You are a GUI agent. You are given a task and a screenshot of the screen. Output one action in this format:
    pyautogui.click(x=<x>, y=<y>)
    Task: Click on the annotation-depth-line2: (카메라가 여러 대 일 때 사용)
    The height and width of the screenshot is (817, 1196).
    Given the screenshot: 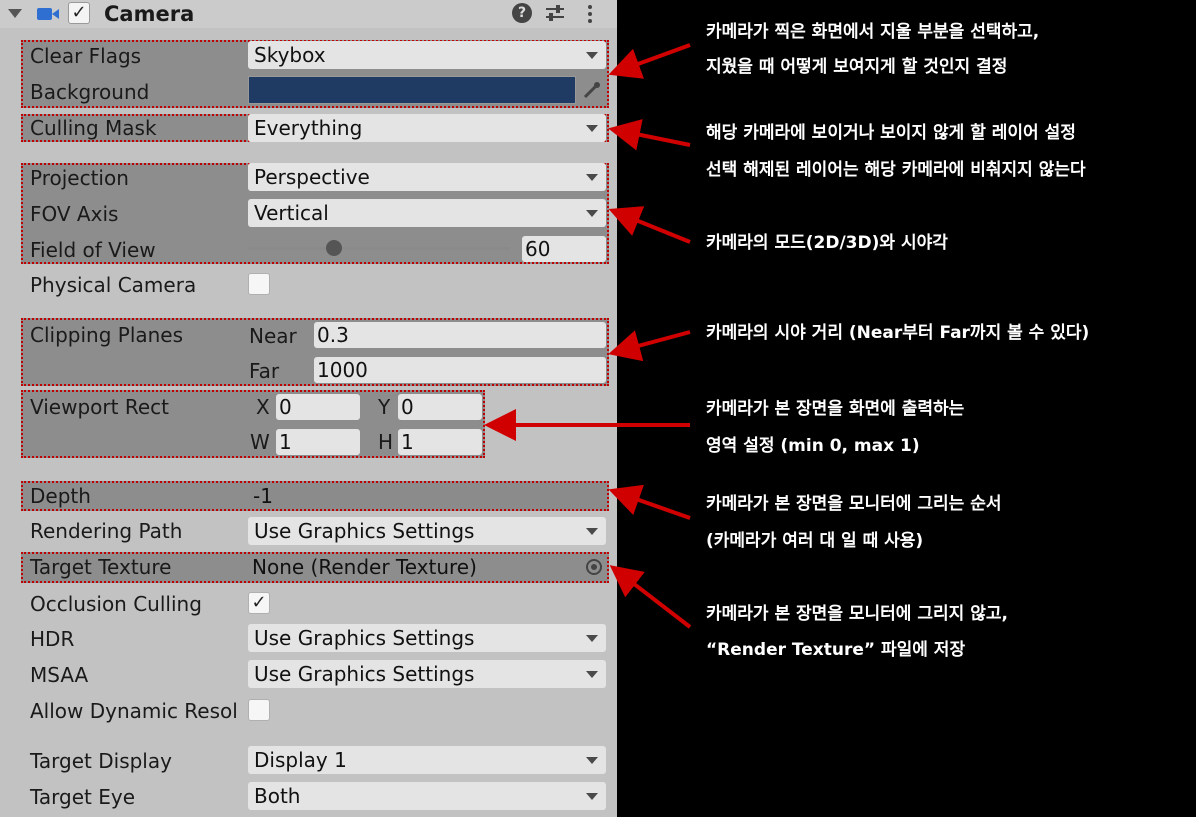 What is the action you would take?
    pyautogui.click(x=815, y=541)
    